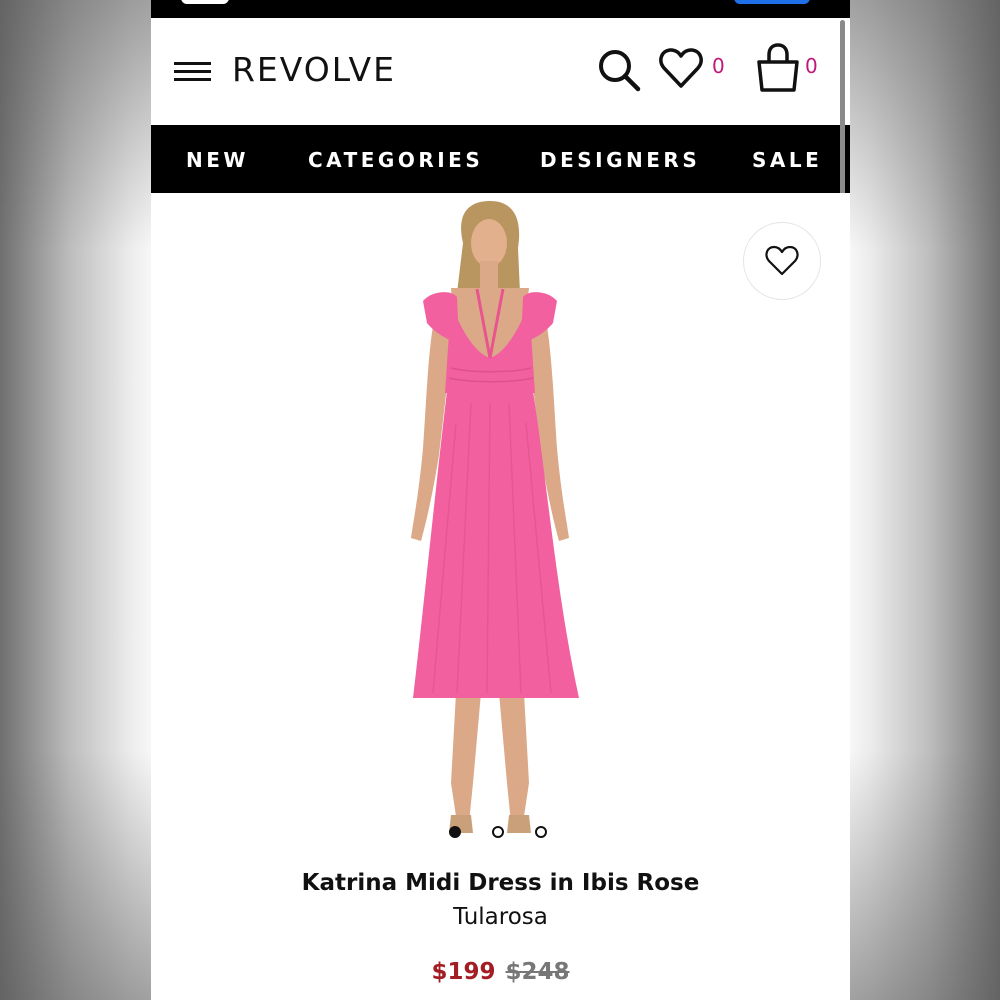 The image size is (1000, 1000). What do you see at coordinates (811, 66) in the screenshot?
I see `bag-count-badge: 0` at bounding box center [811, 66].